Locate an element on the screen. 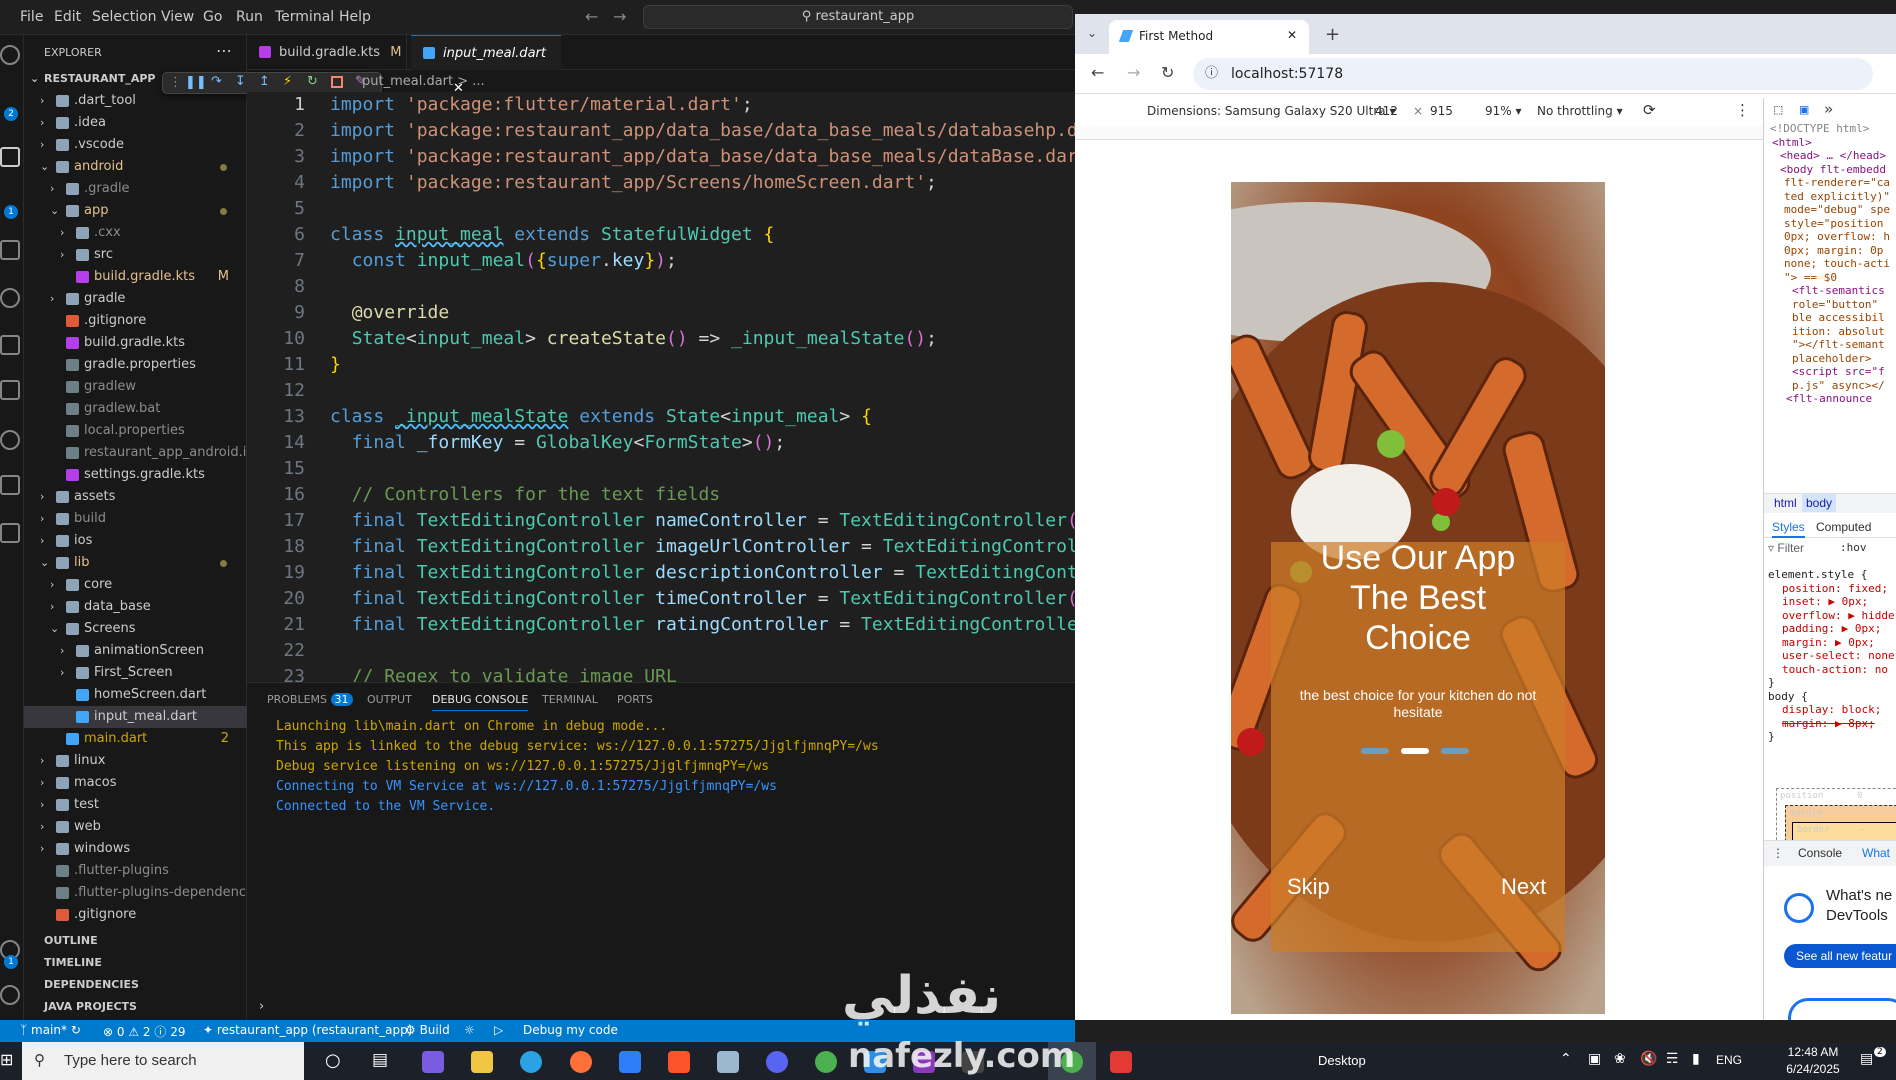 The height and width of the screenshot is (1080, 1896). back-arrow-icon: ← is located at coordinates (591, 16).